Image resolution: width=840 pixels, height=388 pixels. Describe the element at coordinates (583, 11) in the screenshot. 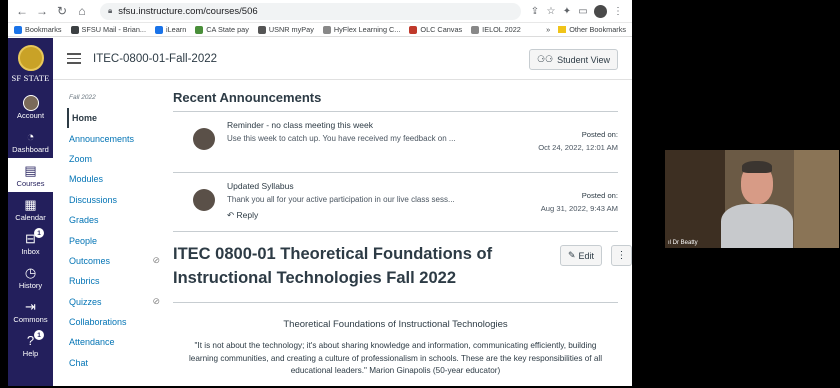

I see `sidepanel-icon: ▭` at that location.